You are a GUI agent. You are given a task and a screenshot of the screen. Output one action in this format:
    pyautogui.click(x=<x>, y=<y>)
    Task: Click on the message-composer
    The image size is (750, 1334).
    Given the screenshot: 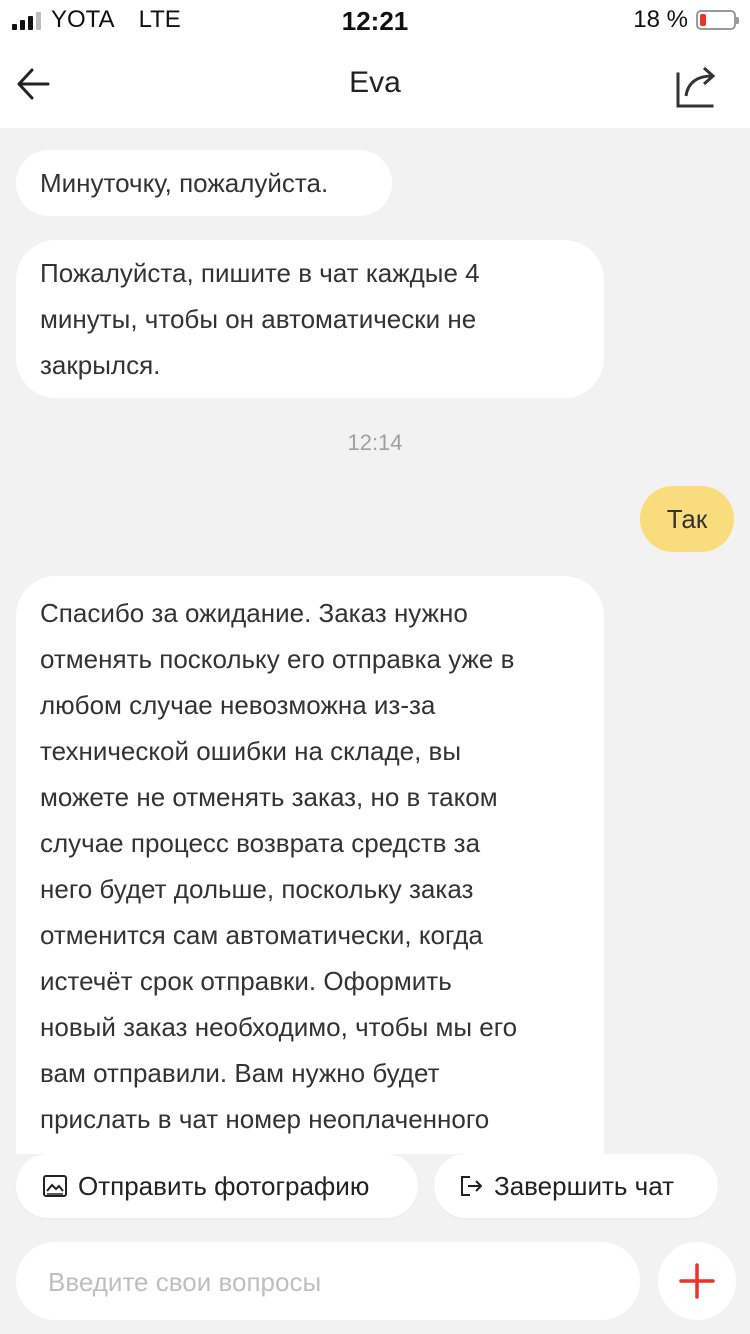 What is the action you would take?
    pyautogui.click(x=328, y=1282)
    